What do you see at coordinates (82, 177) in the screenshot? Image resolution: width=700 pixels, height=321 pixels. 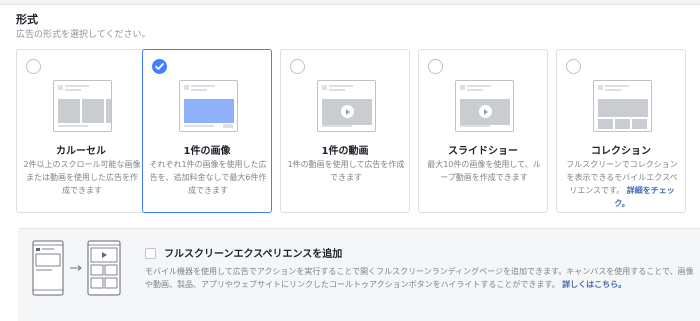 I see `format-description: 2件以上のスクロール可能な画像または動画を使用した広告を作成できます` at bounding box center [82, 177].